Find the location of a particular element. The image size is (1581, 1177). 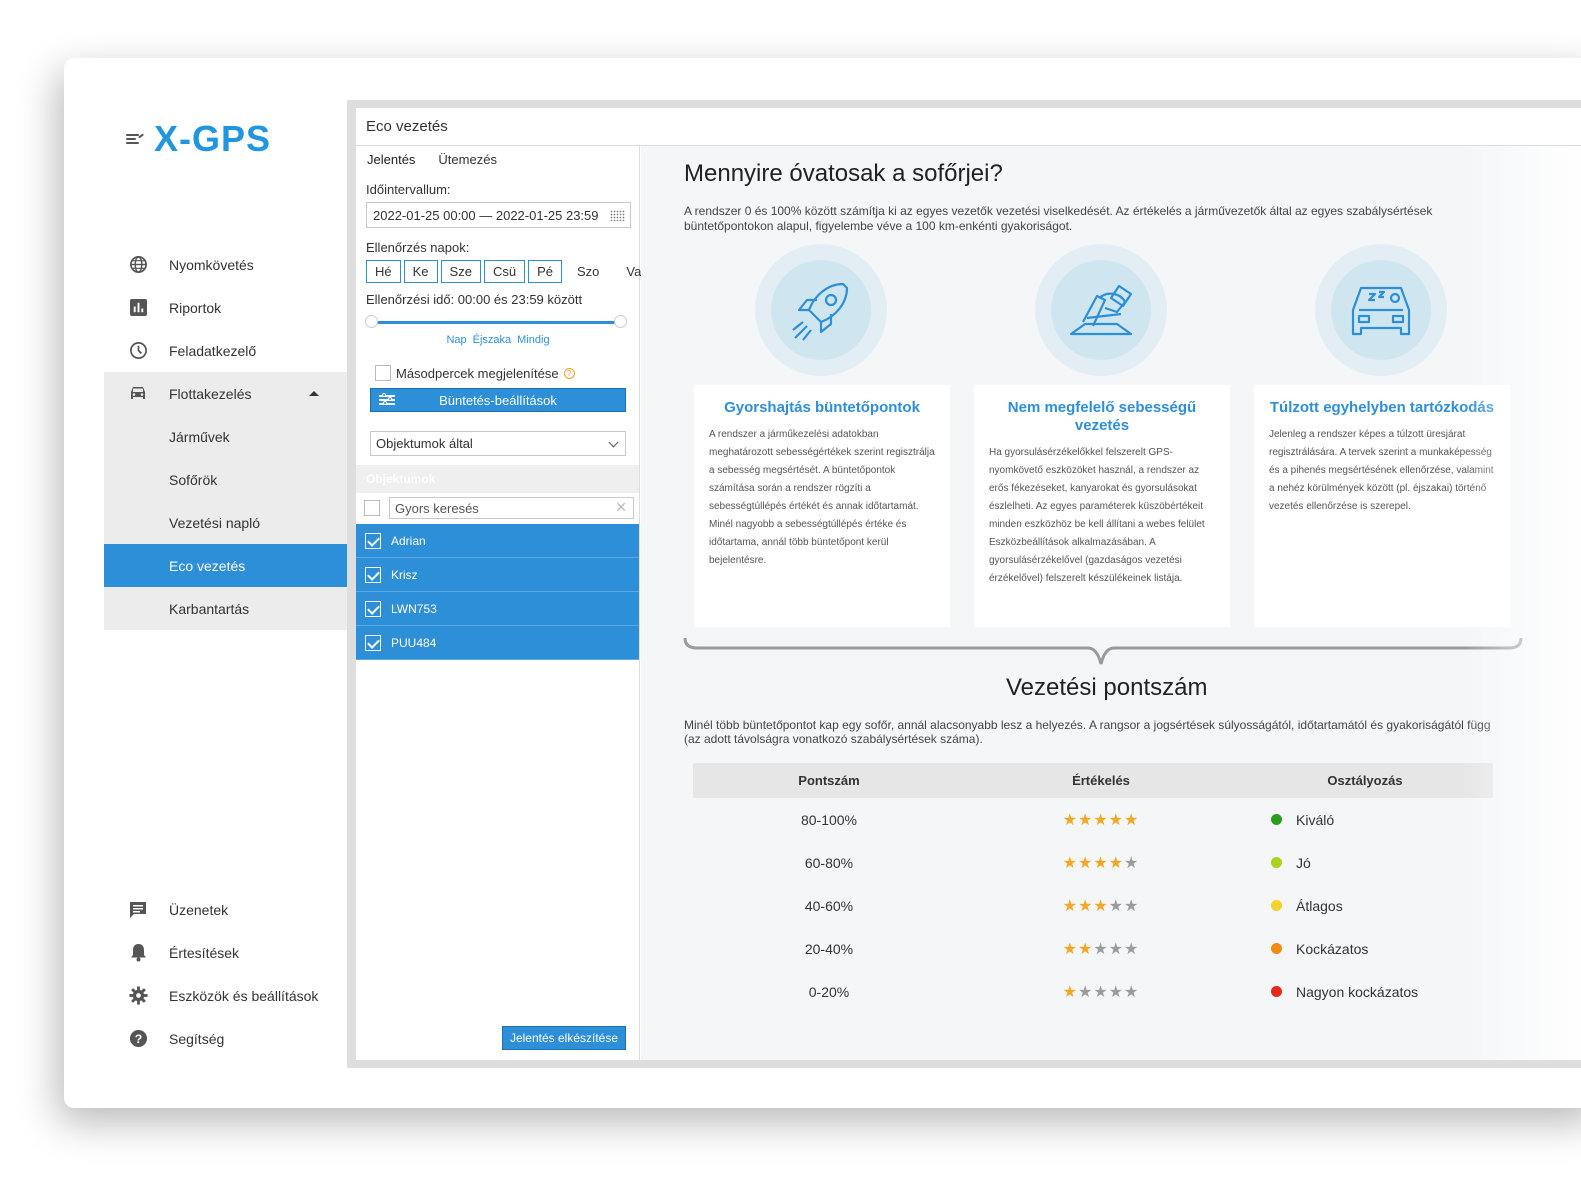

table-row: 20-40% ★★★★★ Kockázatos is located at coordinates (1093, 948).